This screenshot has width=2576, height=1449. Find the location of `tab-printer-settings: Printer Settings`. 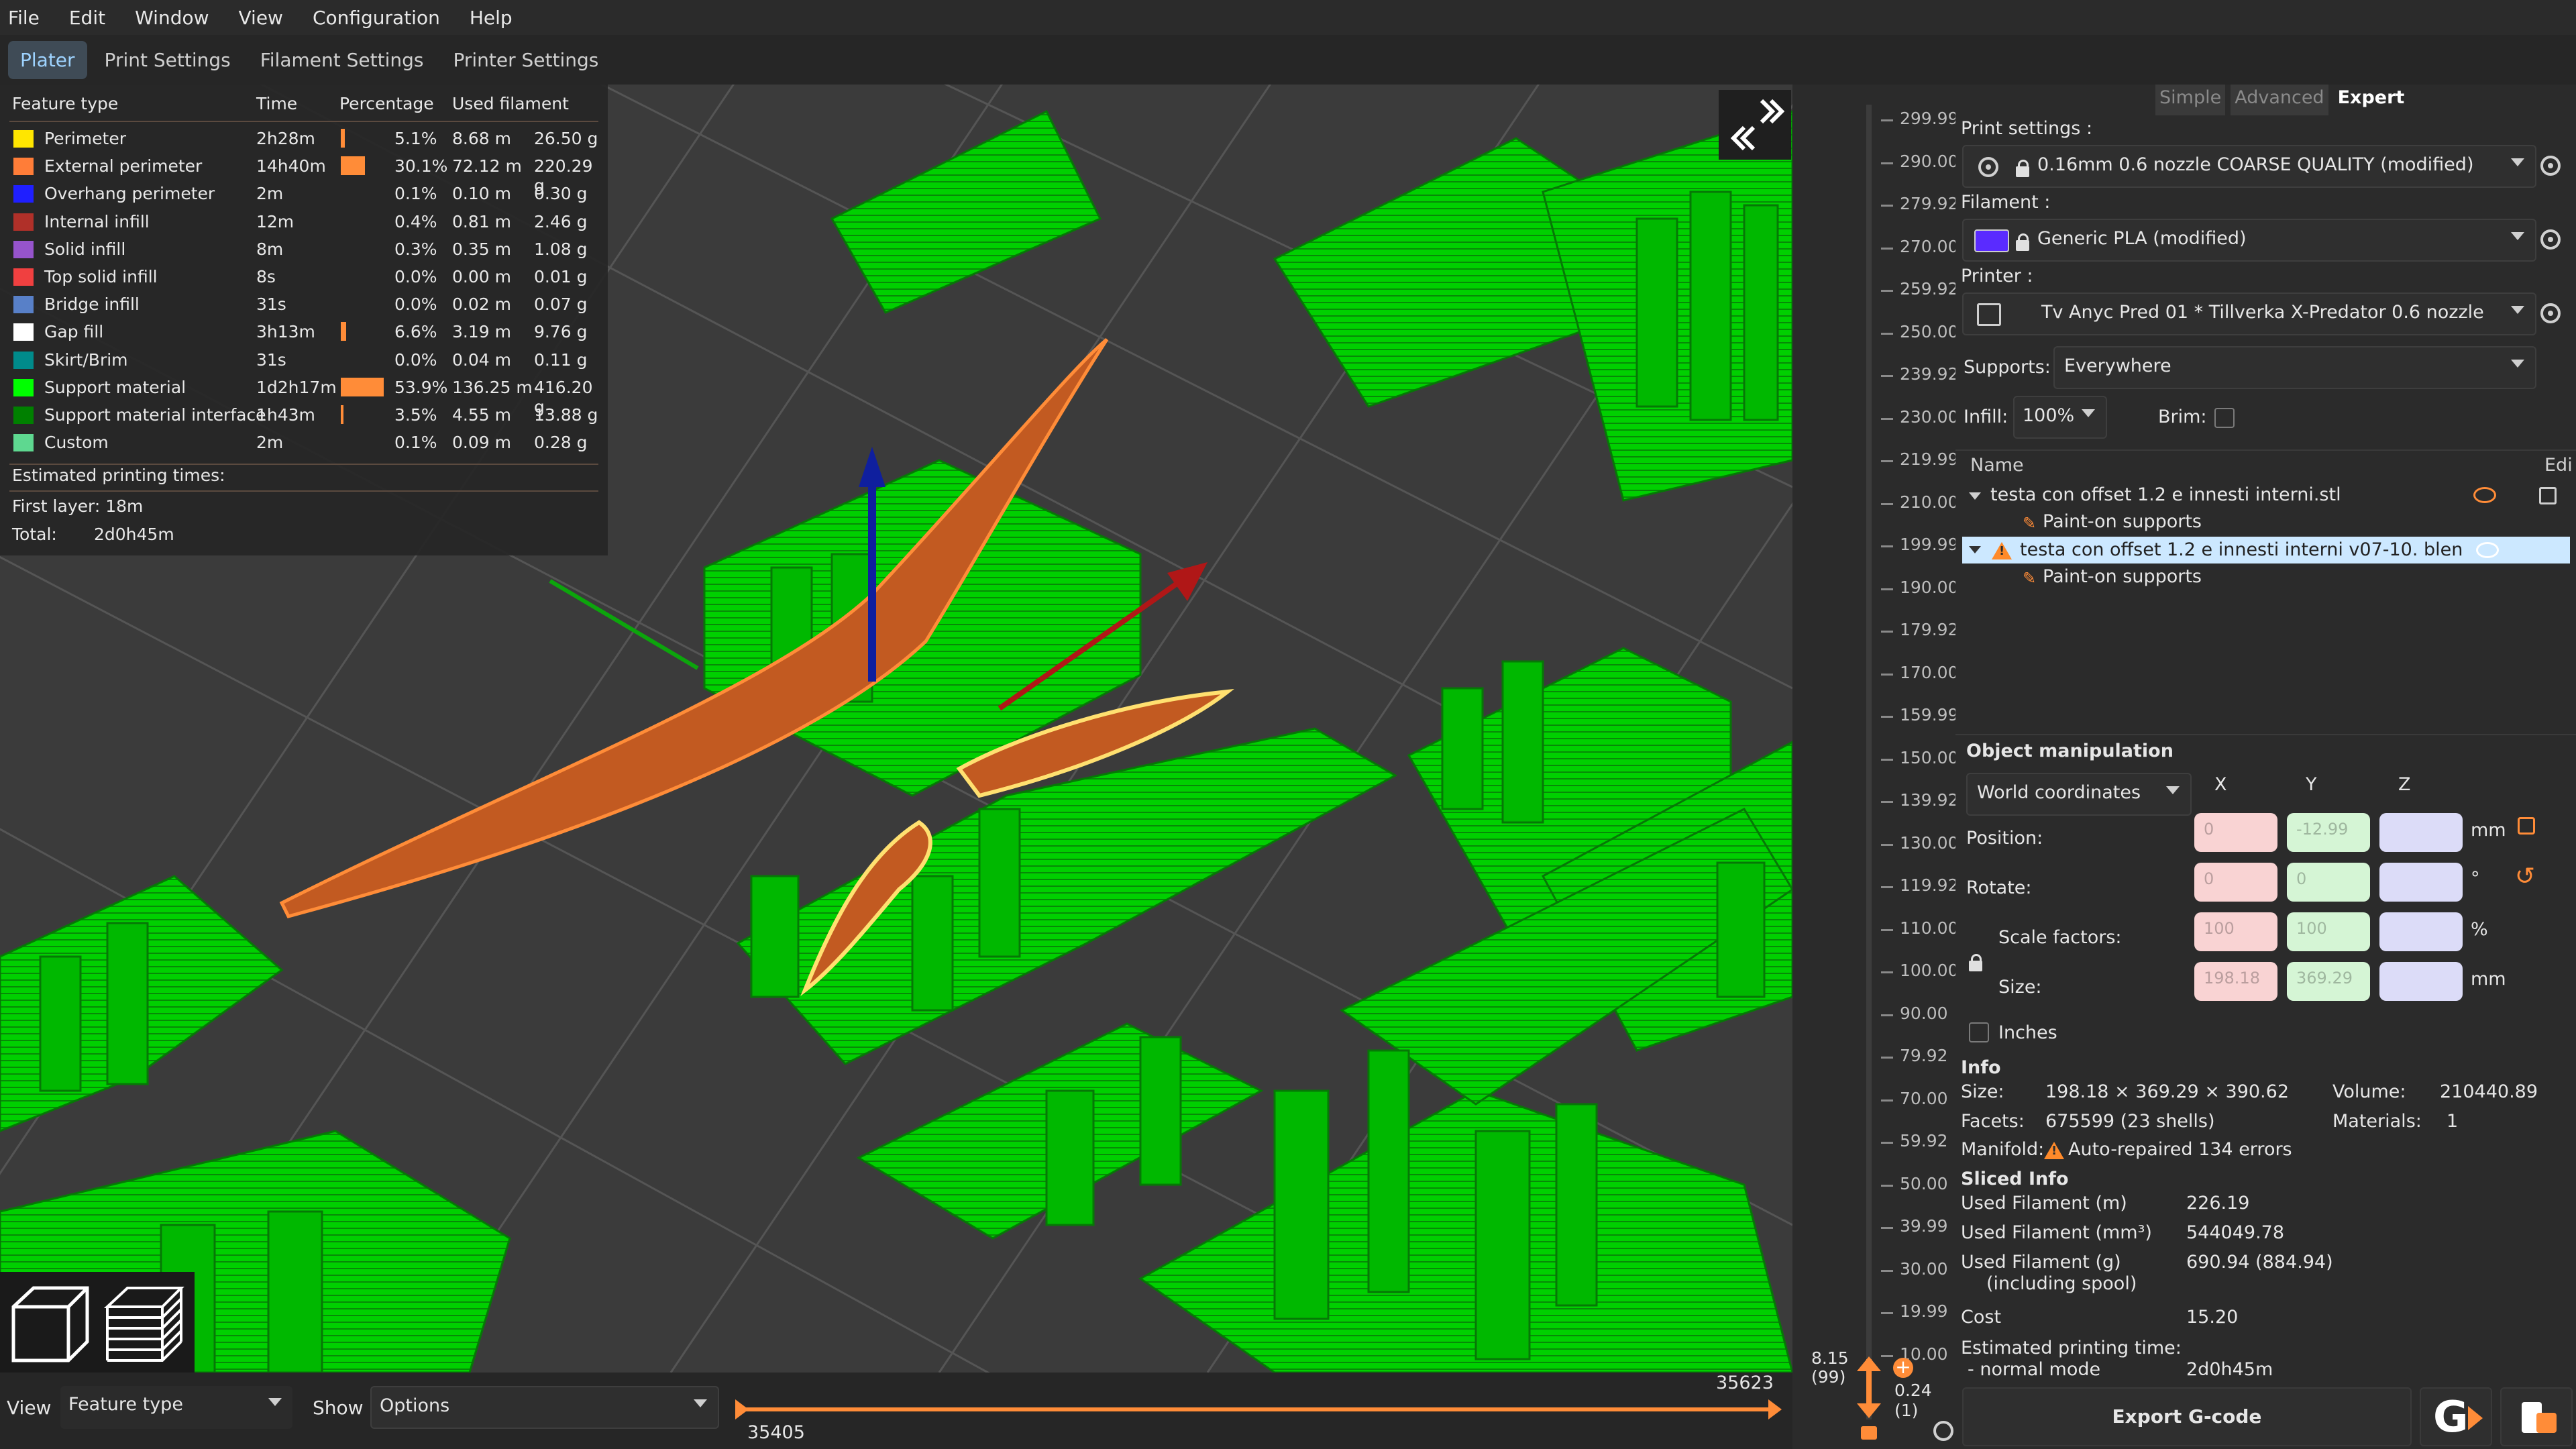

tab-printer-settings: Printer Settings is located at coordinates (525, 60).